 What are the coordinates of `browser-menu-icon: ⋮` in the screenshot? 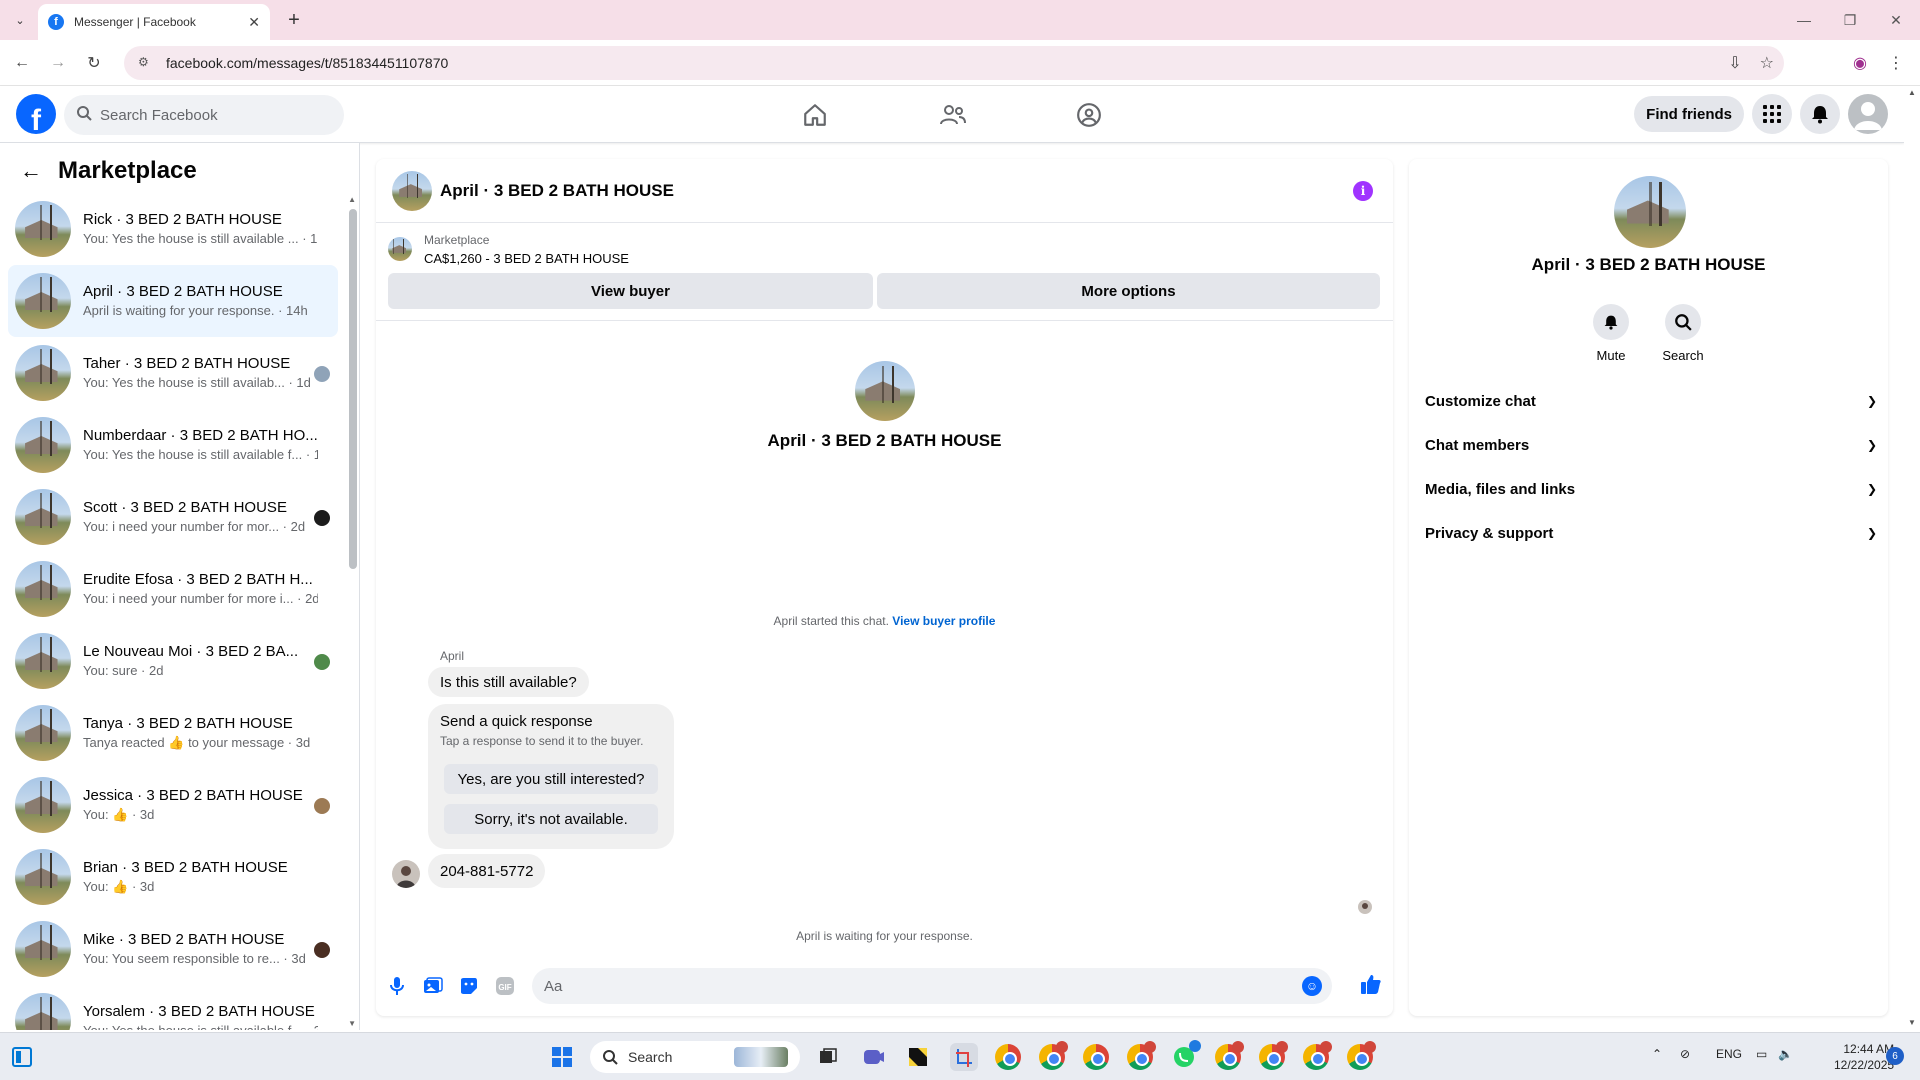 It's located at (1896, 63).